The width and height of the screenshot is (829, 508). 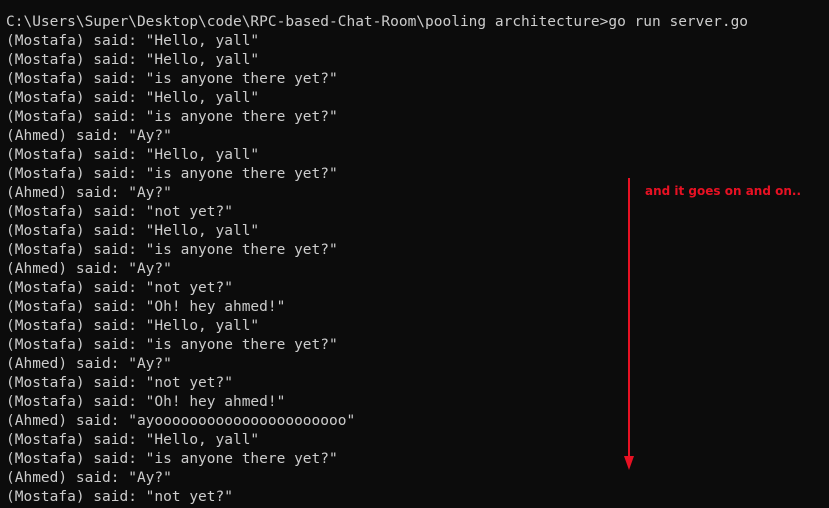 What do you see at coordinates (181, 421) in the screenshot?
I see `log-line: (Ahmed) said: "ayoooooooooooooooooooooo"` at bounding box center [181, 421].